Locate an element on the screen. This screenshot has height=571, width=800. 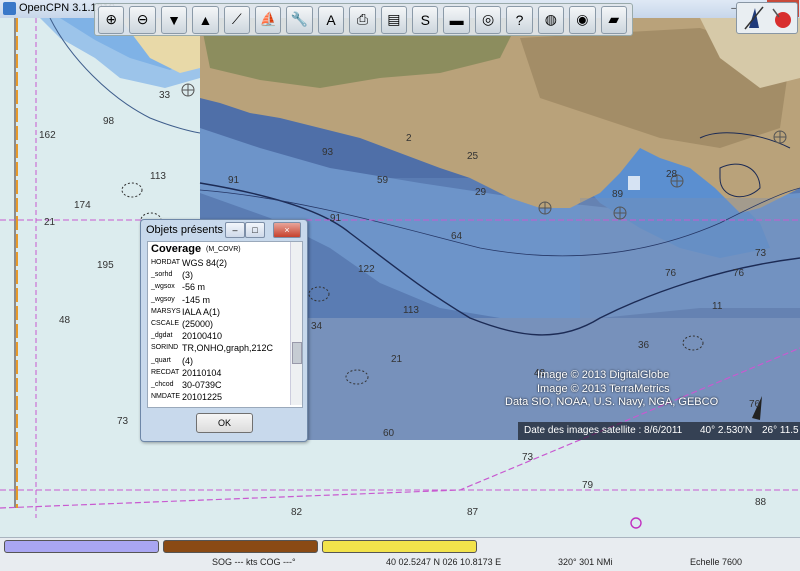
attribution-3: Data SIO, NOAA, U.S. Navy, NGA, GEBCO is located at coordinates (612, 402).